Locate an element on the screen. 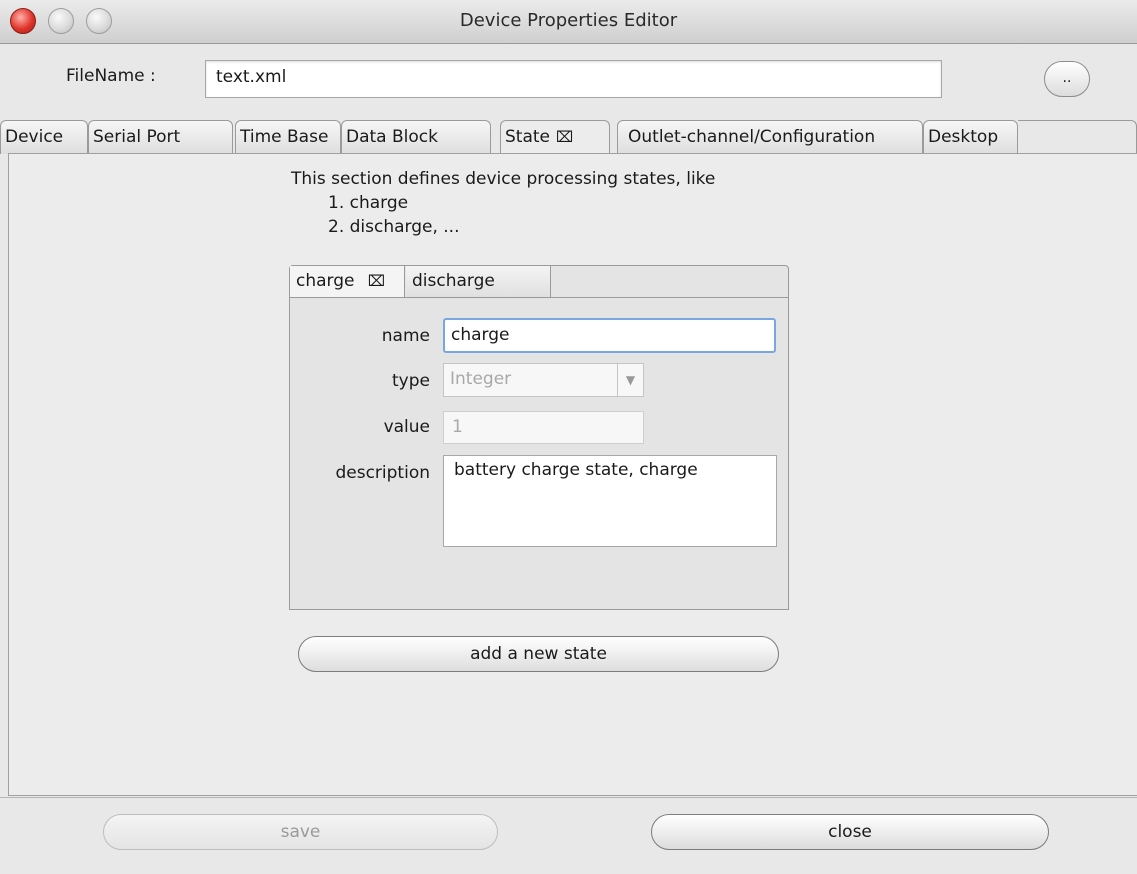 This screenshot has height=874, width=1137. value-input: 1 is located at coordinates (543, 427).